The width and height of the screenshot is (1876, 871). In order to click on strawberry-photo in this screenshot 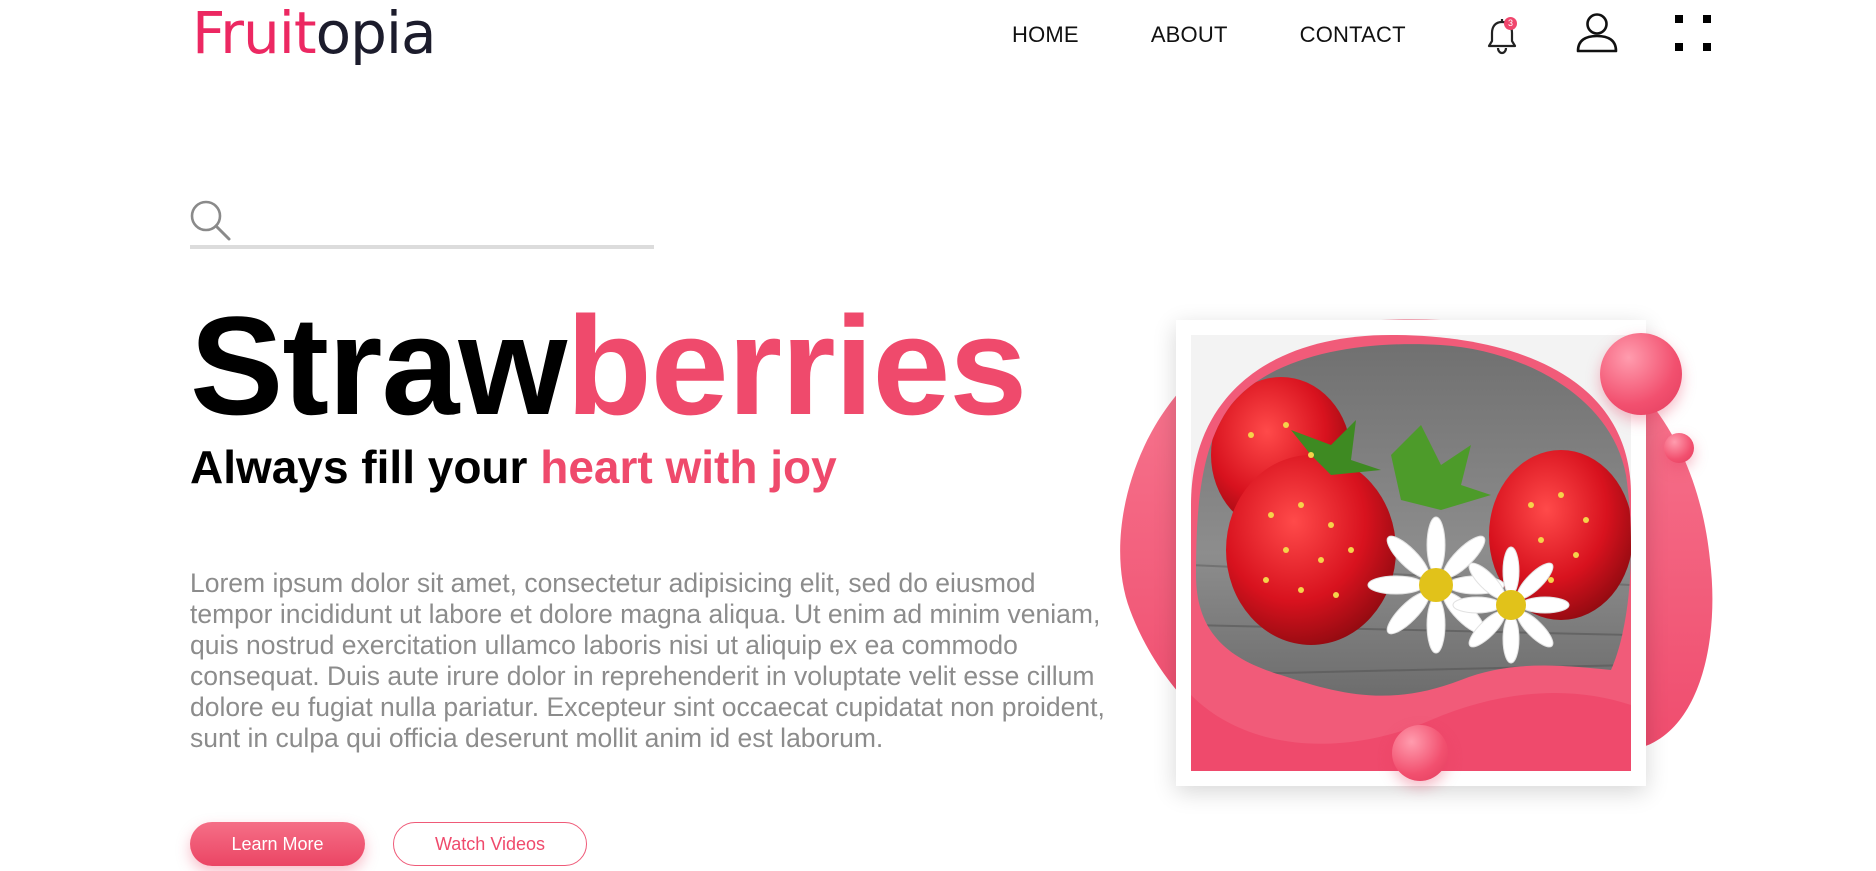, I will do `click(1411, 553)`.